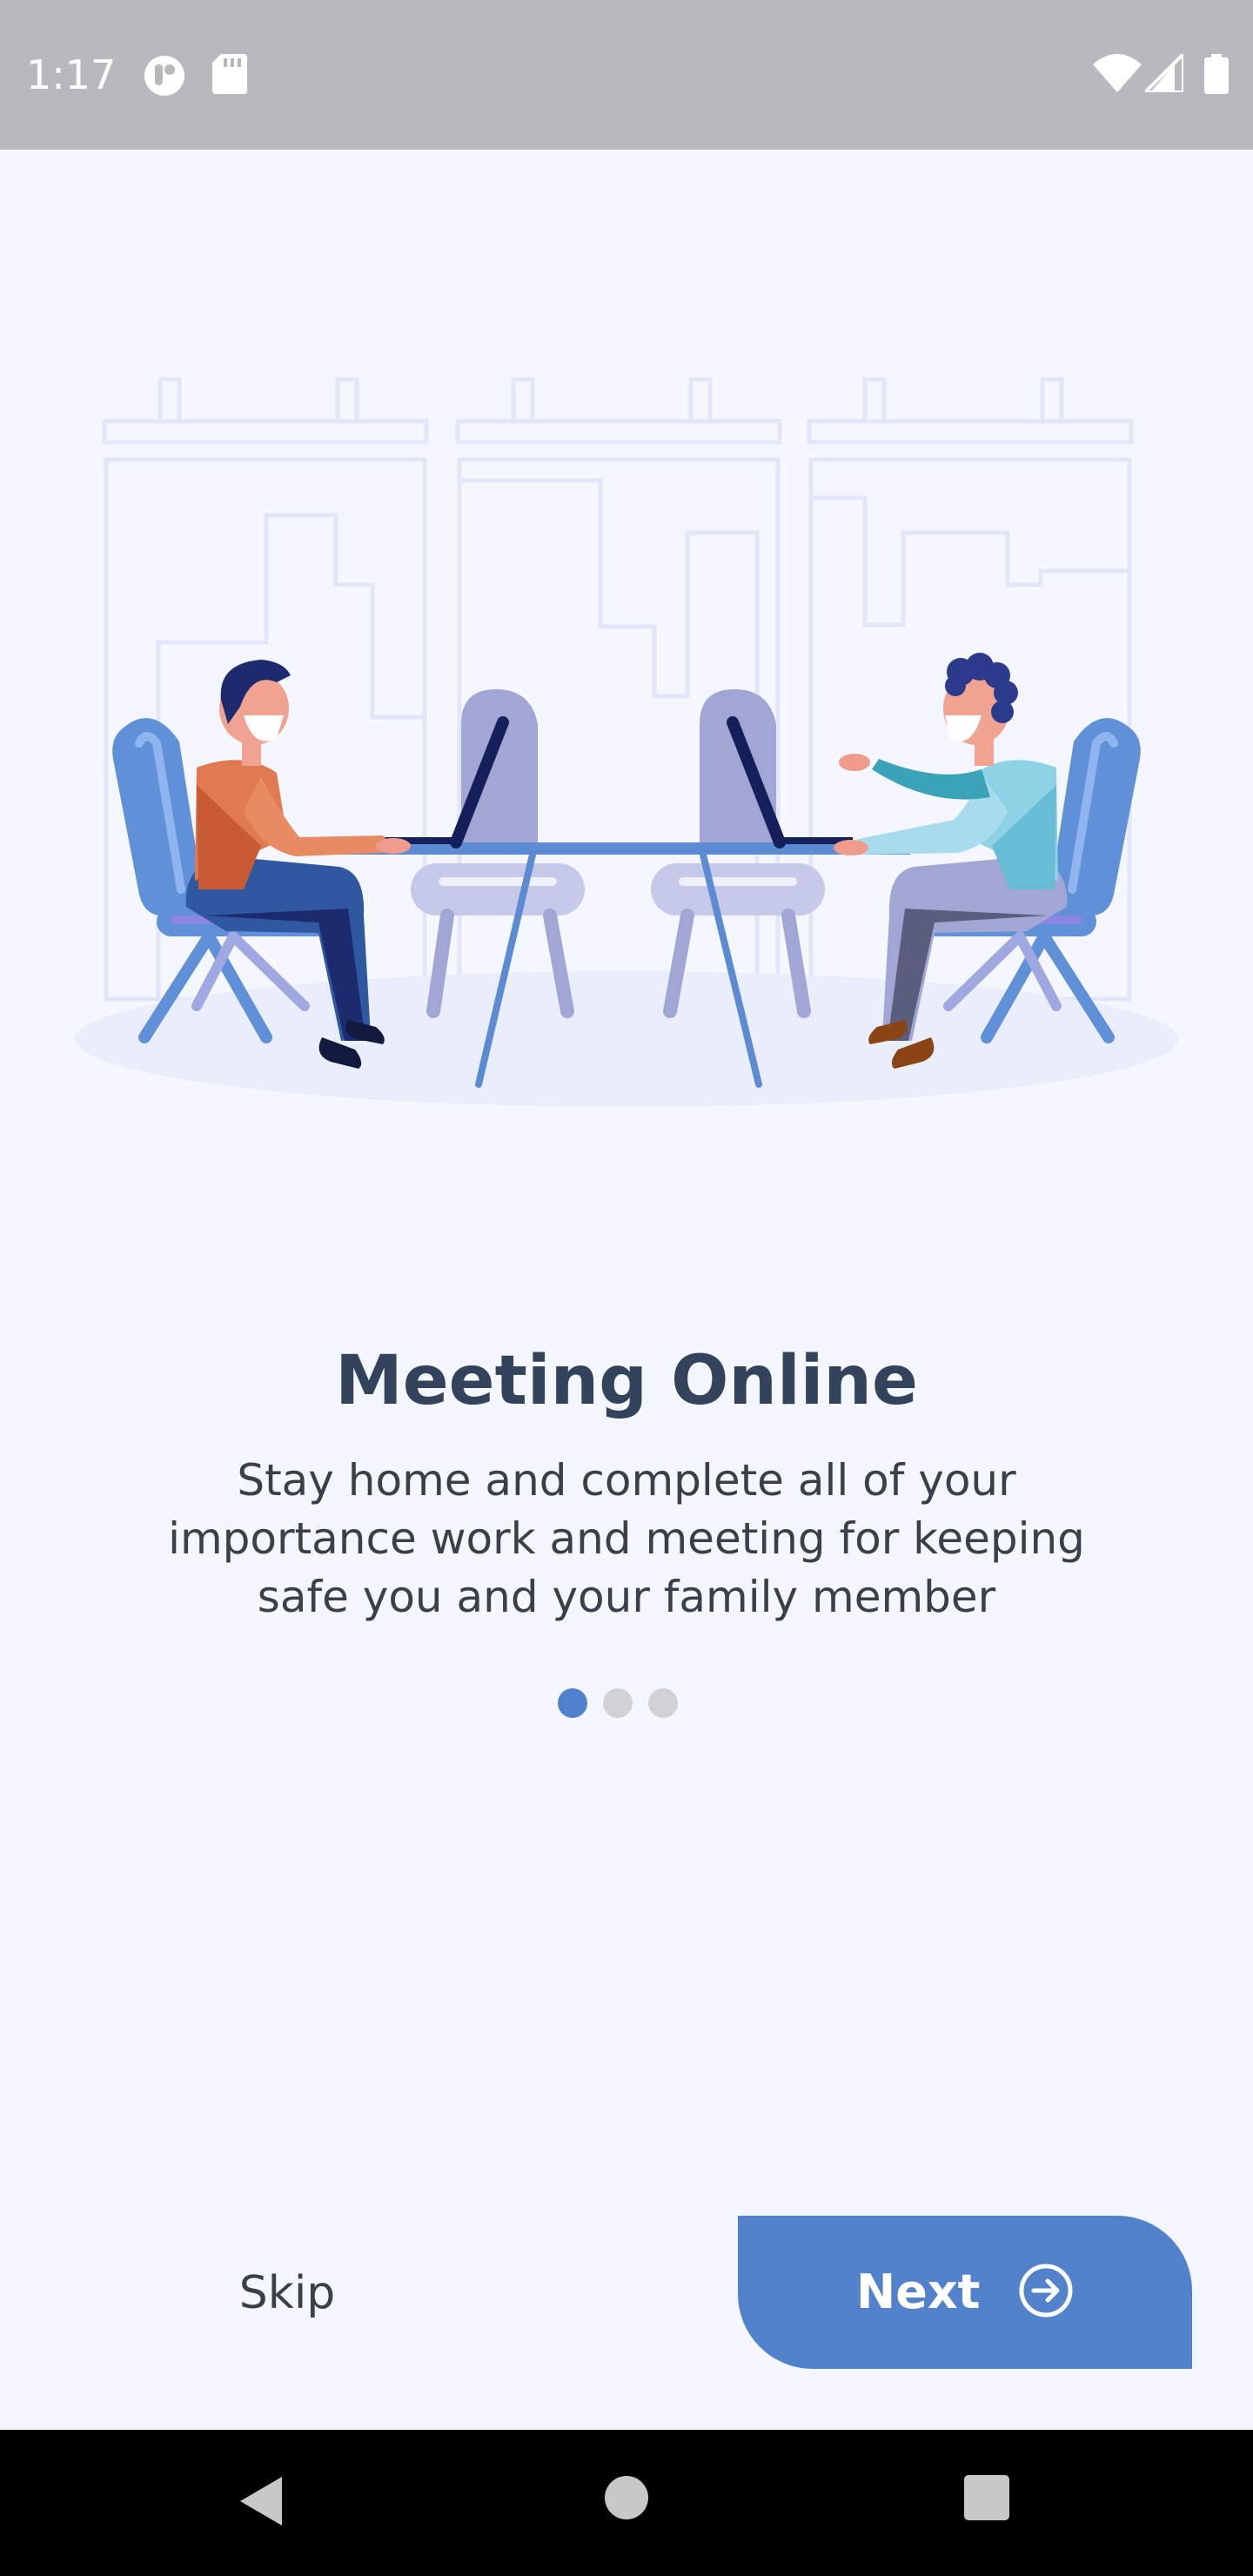 The image size is (1253, 2576). What do you see at coordinates (71, 74) in the screenshot?
I see `status-time: 1:17` at bounding box center [71, 74].